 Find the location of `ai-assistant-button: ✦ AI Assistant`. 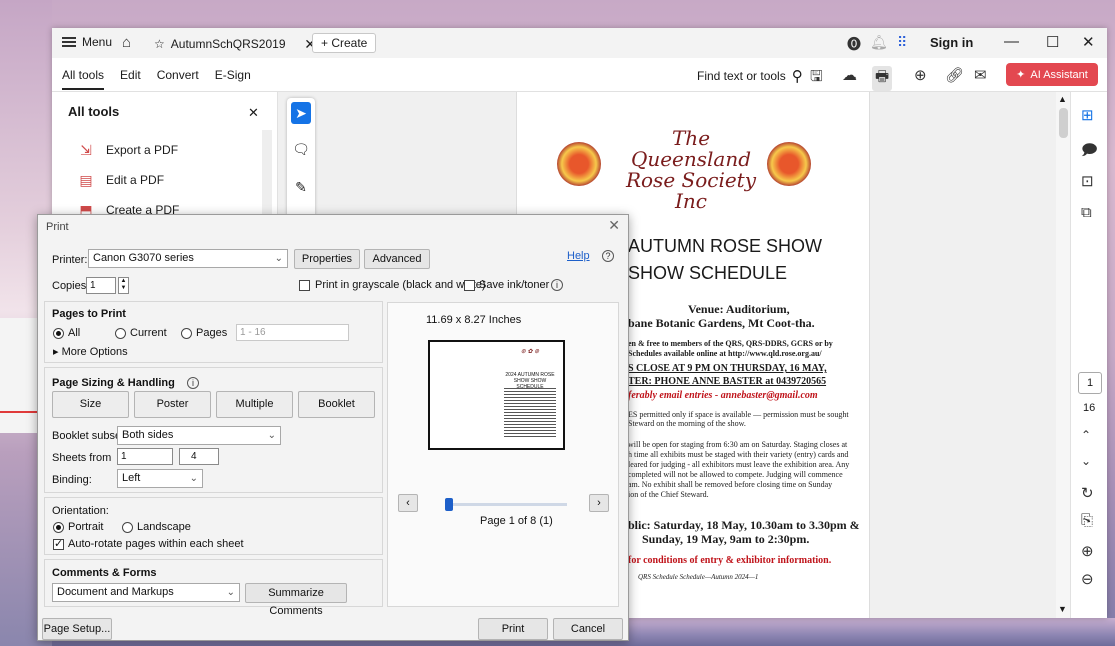

ai-assistant-button: ✦ AI Assistant is located at coordinates (1052, 74).